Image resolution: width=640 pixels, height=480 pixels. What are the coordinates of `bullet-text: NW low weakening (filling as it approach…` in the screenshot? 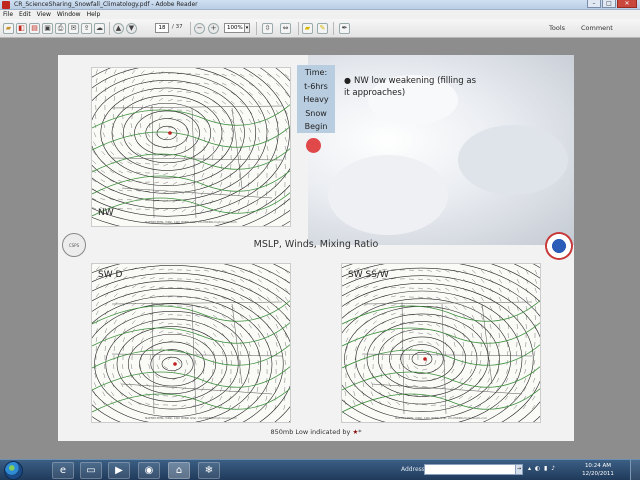 It's located at (410, 87).